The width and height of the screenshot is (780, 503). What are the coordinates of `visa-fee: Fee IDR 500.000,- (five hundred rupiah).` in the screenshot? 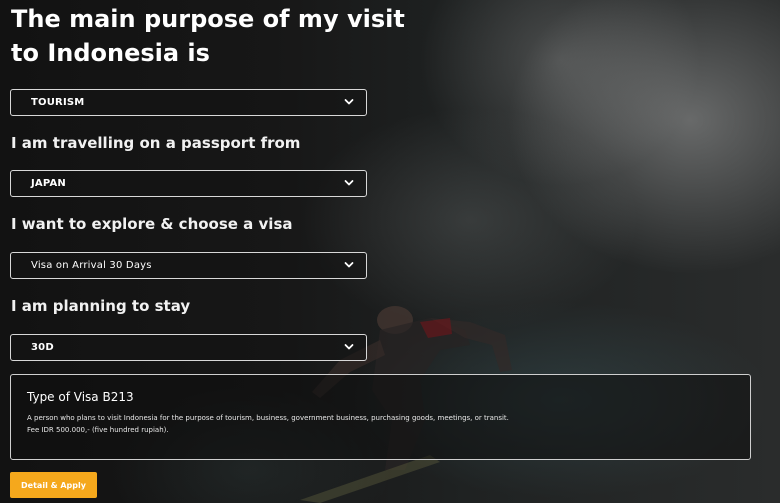 It's located at (98, 430).